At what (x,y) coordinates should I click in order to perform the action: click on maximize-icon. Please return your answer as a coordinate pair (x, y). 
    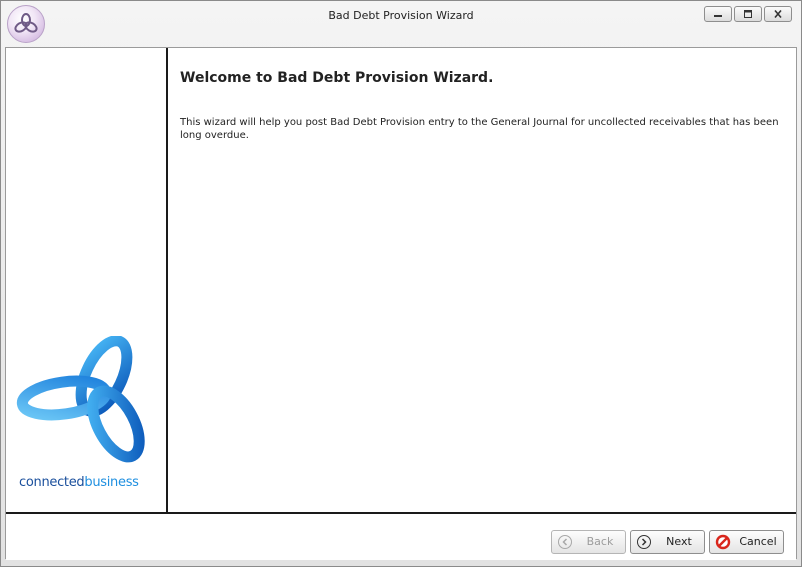
    Looking at the image, I should click on (748, 14).